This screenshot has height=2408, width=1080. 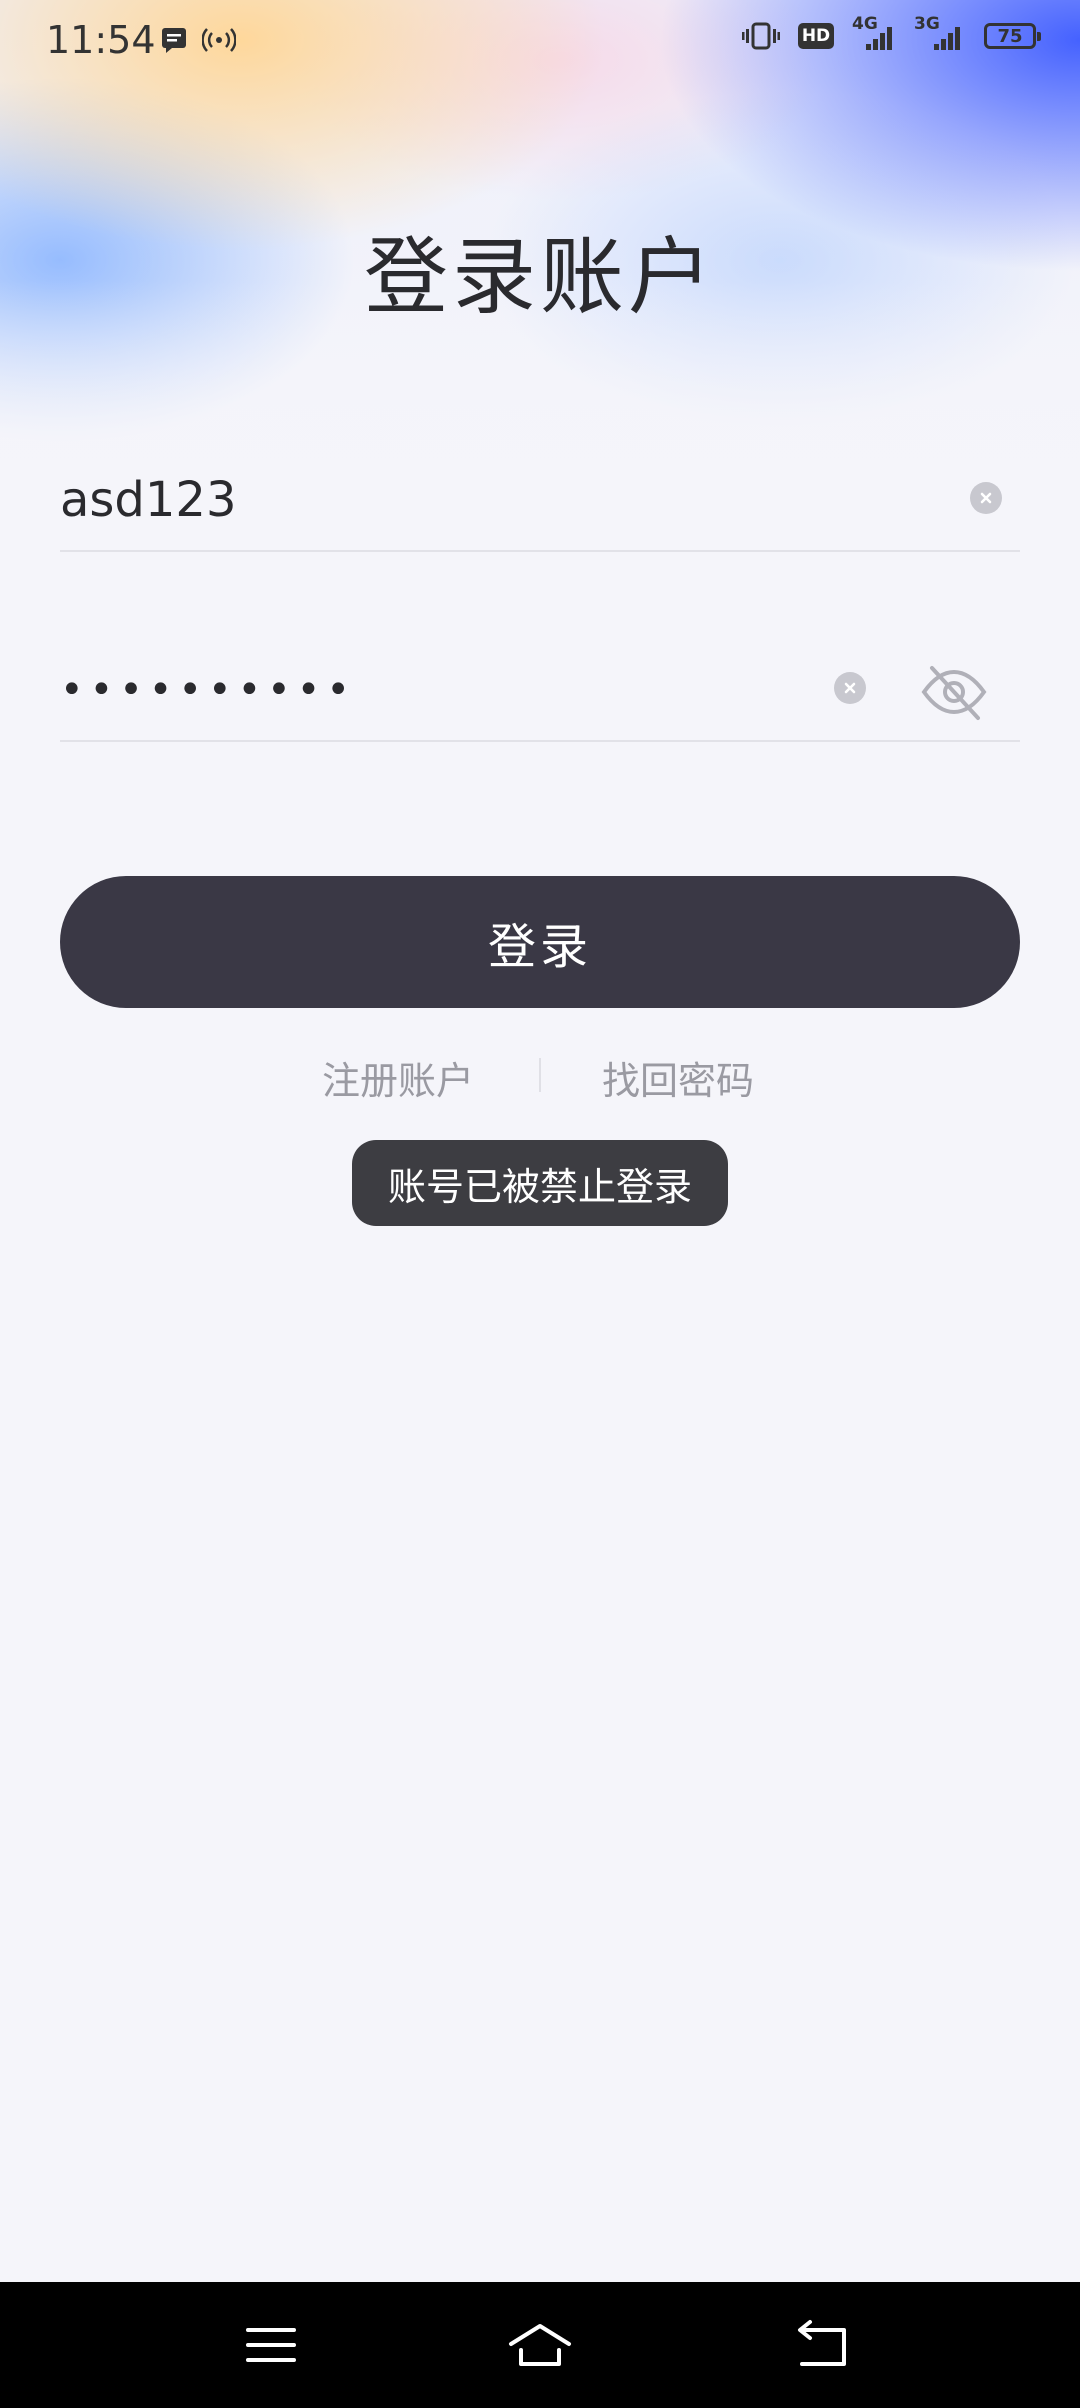 What do you see at coordinates (539, 277) in the screenshot?
I see `page-title: 登录账户` at bounding box center [539, 277].